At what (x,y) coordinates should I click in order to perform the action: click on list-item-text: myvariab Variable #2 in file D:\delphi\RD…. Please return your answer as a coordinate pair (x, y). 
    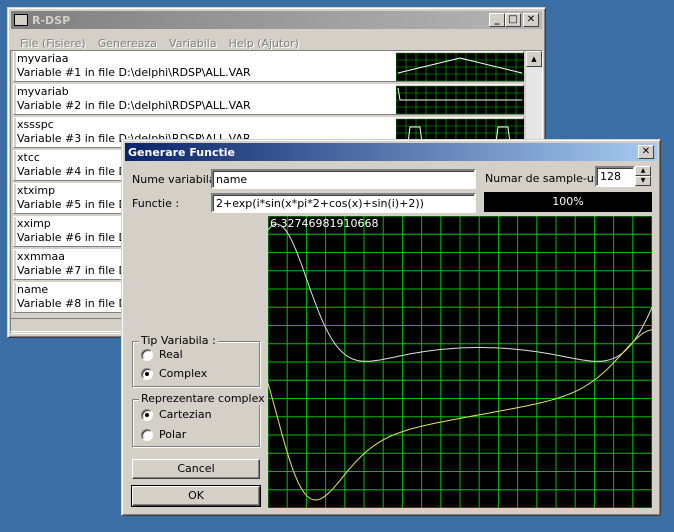
    Looking at the image, I should click on (206, 99).